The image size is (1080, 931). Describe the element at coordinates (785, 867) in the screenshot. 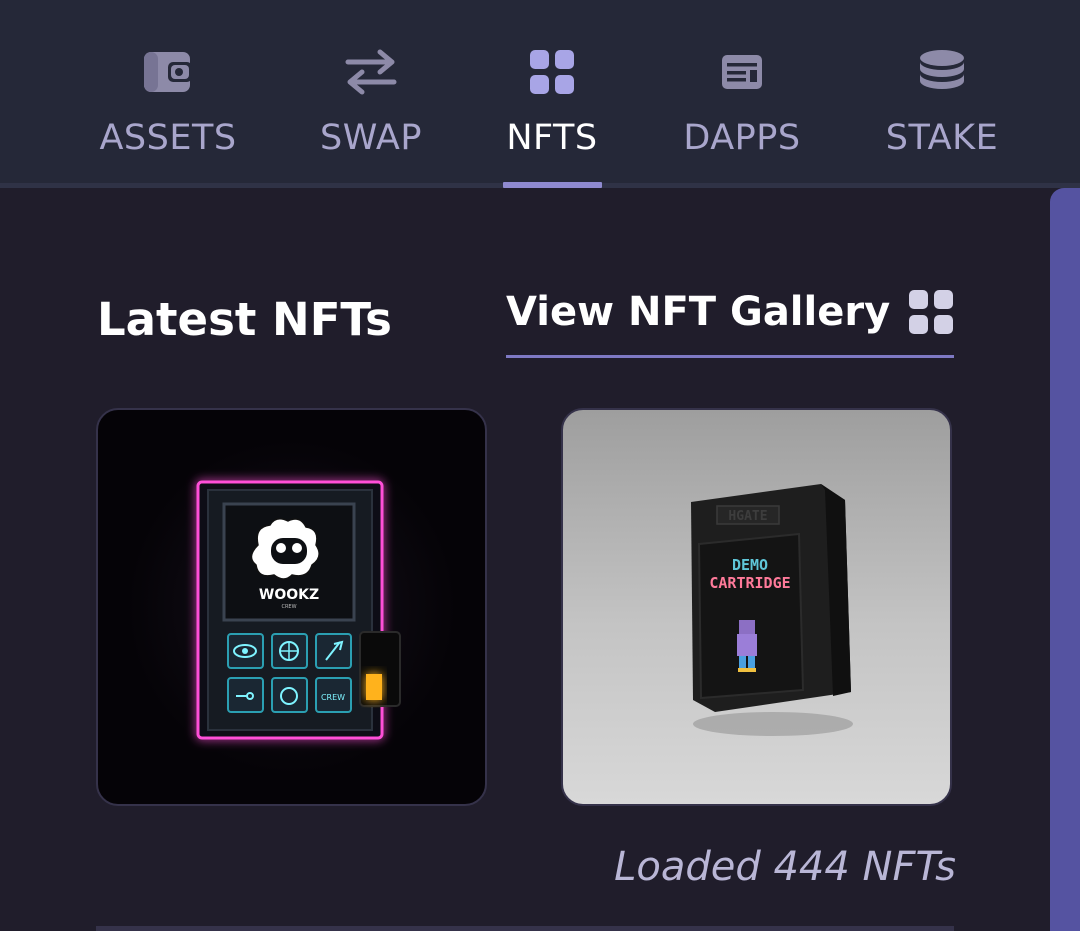

I see `nft-load-status: Loaded 444 NFTs` at that location.